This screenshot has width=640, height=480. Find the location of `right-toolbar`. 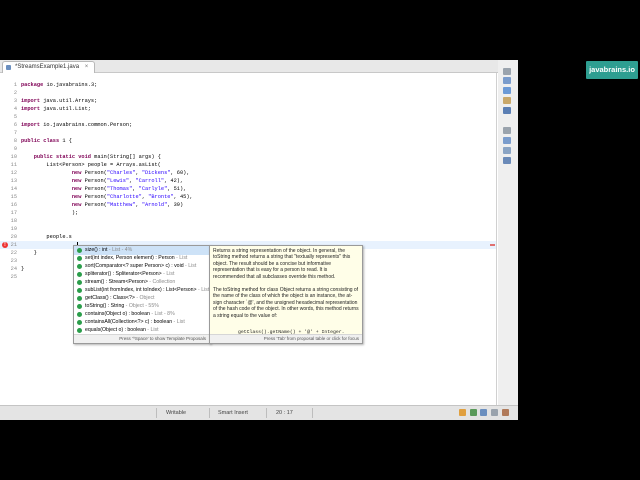

right-toolbar is located at coordinates (508, 232).